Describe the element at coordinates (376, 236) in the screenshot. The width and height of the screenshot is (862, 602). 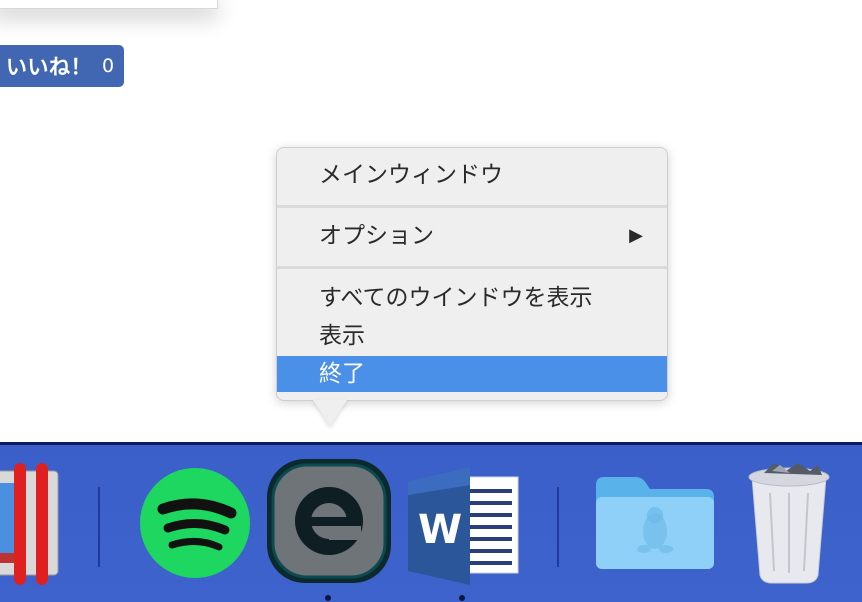
I see `menu-item-label: オプション` at that location.